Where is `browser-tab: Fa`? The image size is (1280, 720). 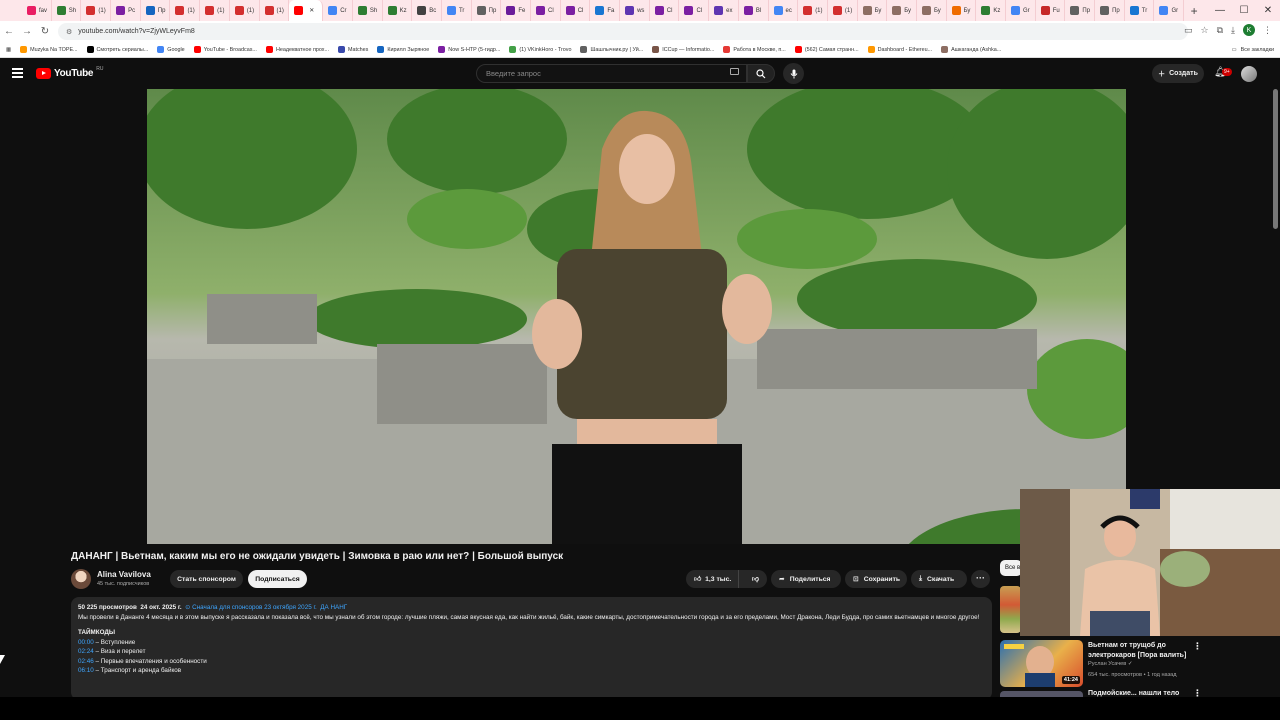 browser-tab: Fa is located at coordinates (605, 10).